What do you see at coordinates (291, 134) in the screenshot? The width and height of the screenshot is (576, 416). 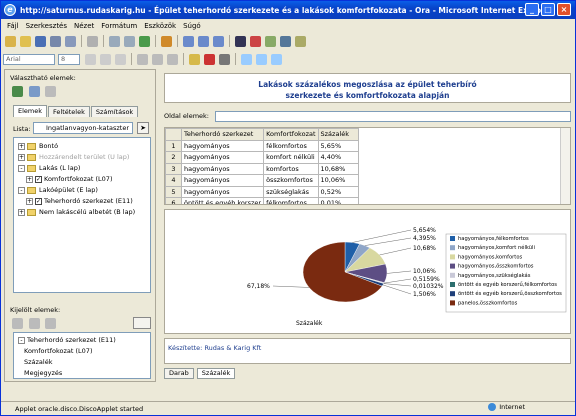 I see `col-header-comfort: Komfortfokozat` at bounding box center [291, 134].